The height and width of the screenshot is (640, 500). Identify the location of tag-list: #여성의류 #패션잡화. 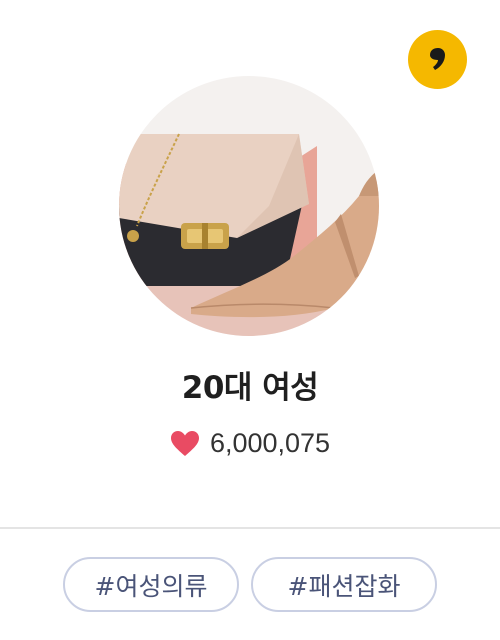
(250, 584).